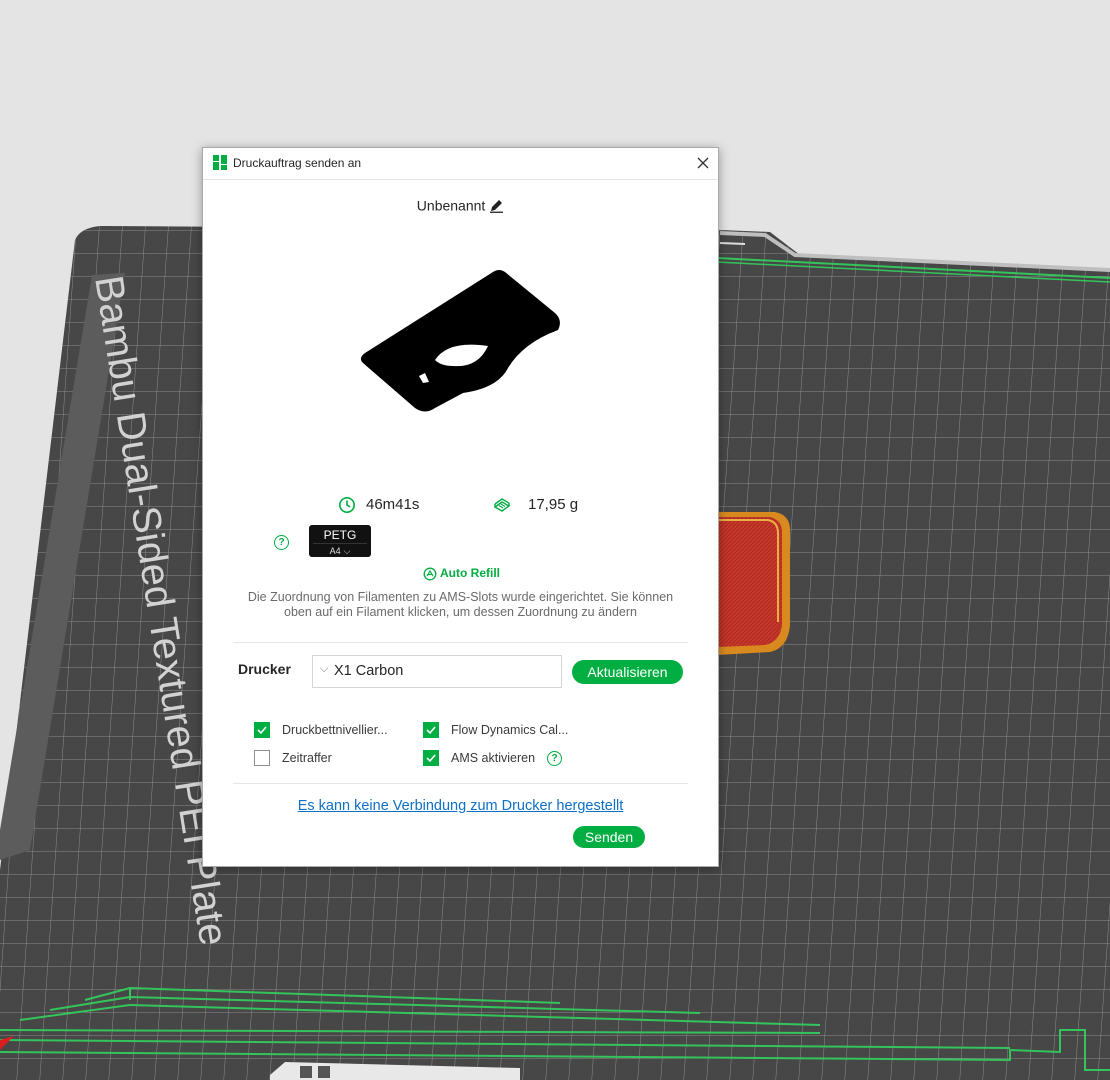  I want to click on timelapse-checkbox, so click(262, 758).